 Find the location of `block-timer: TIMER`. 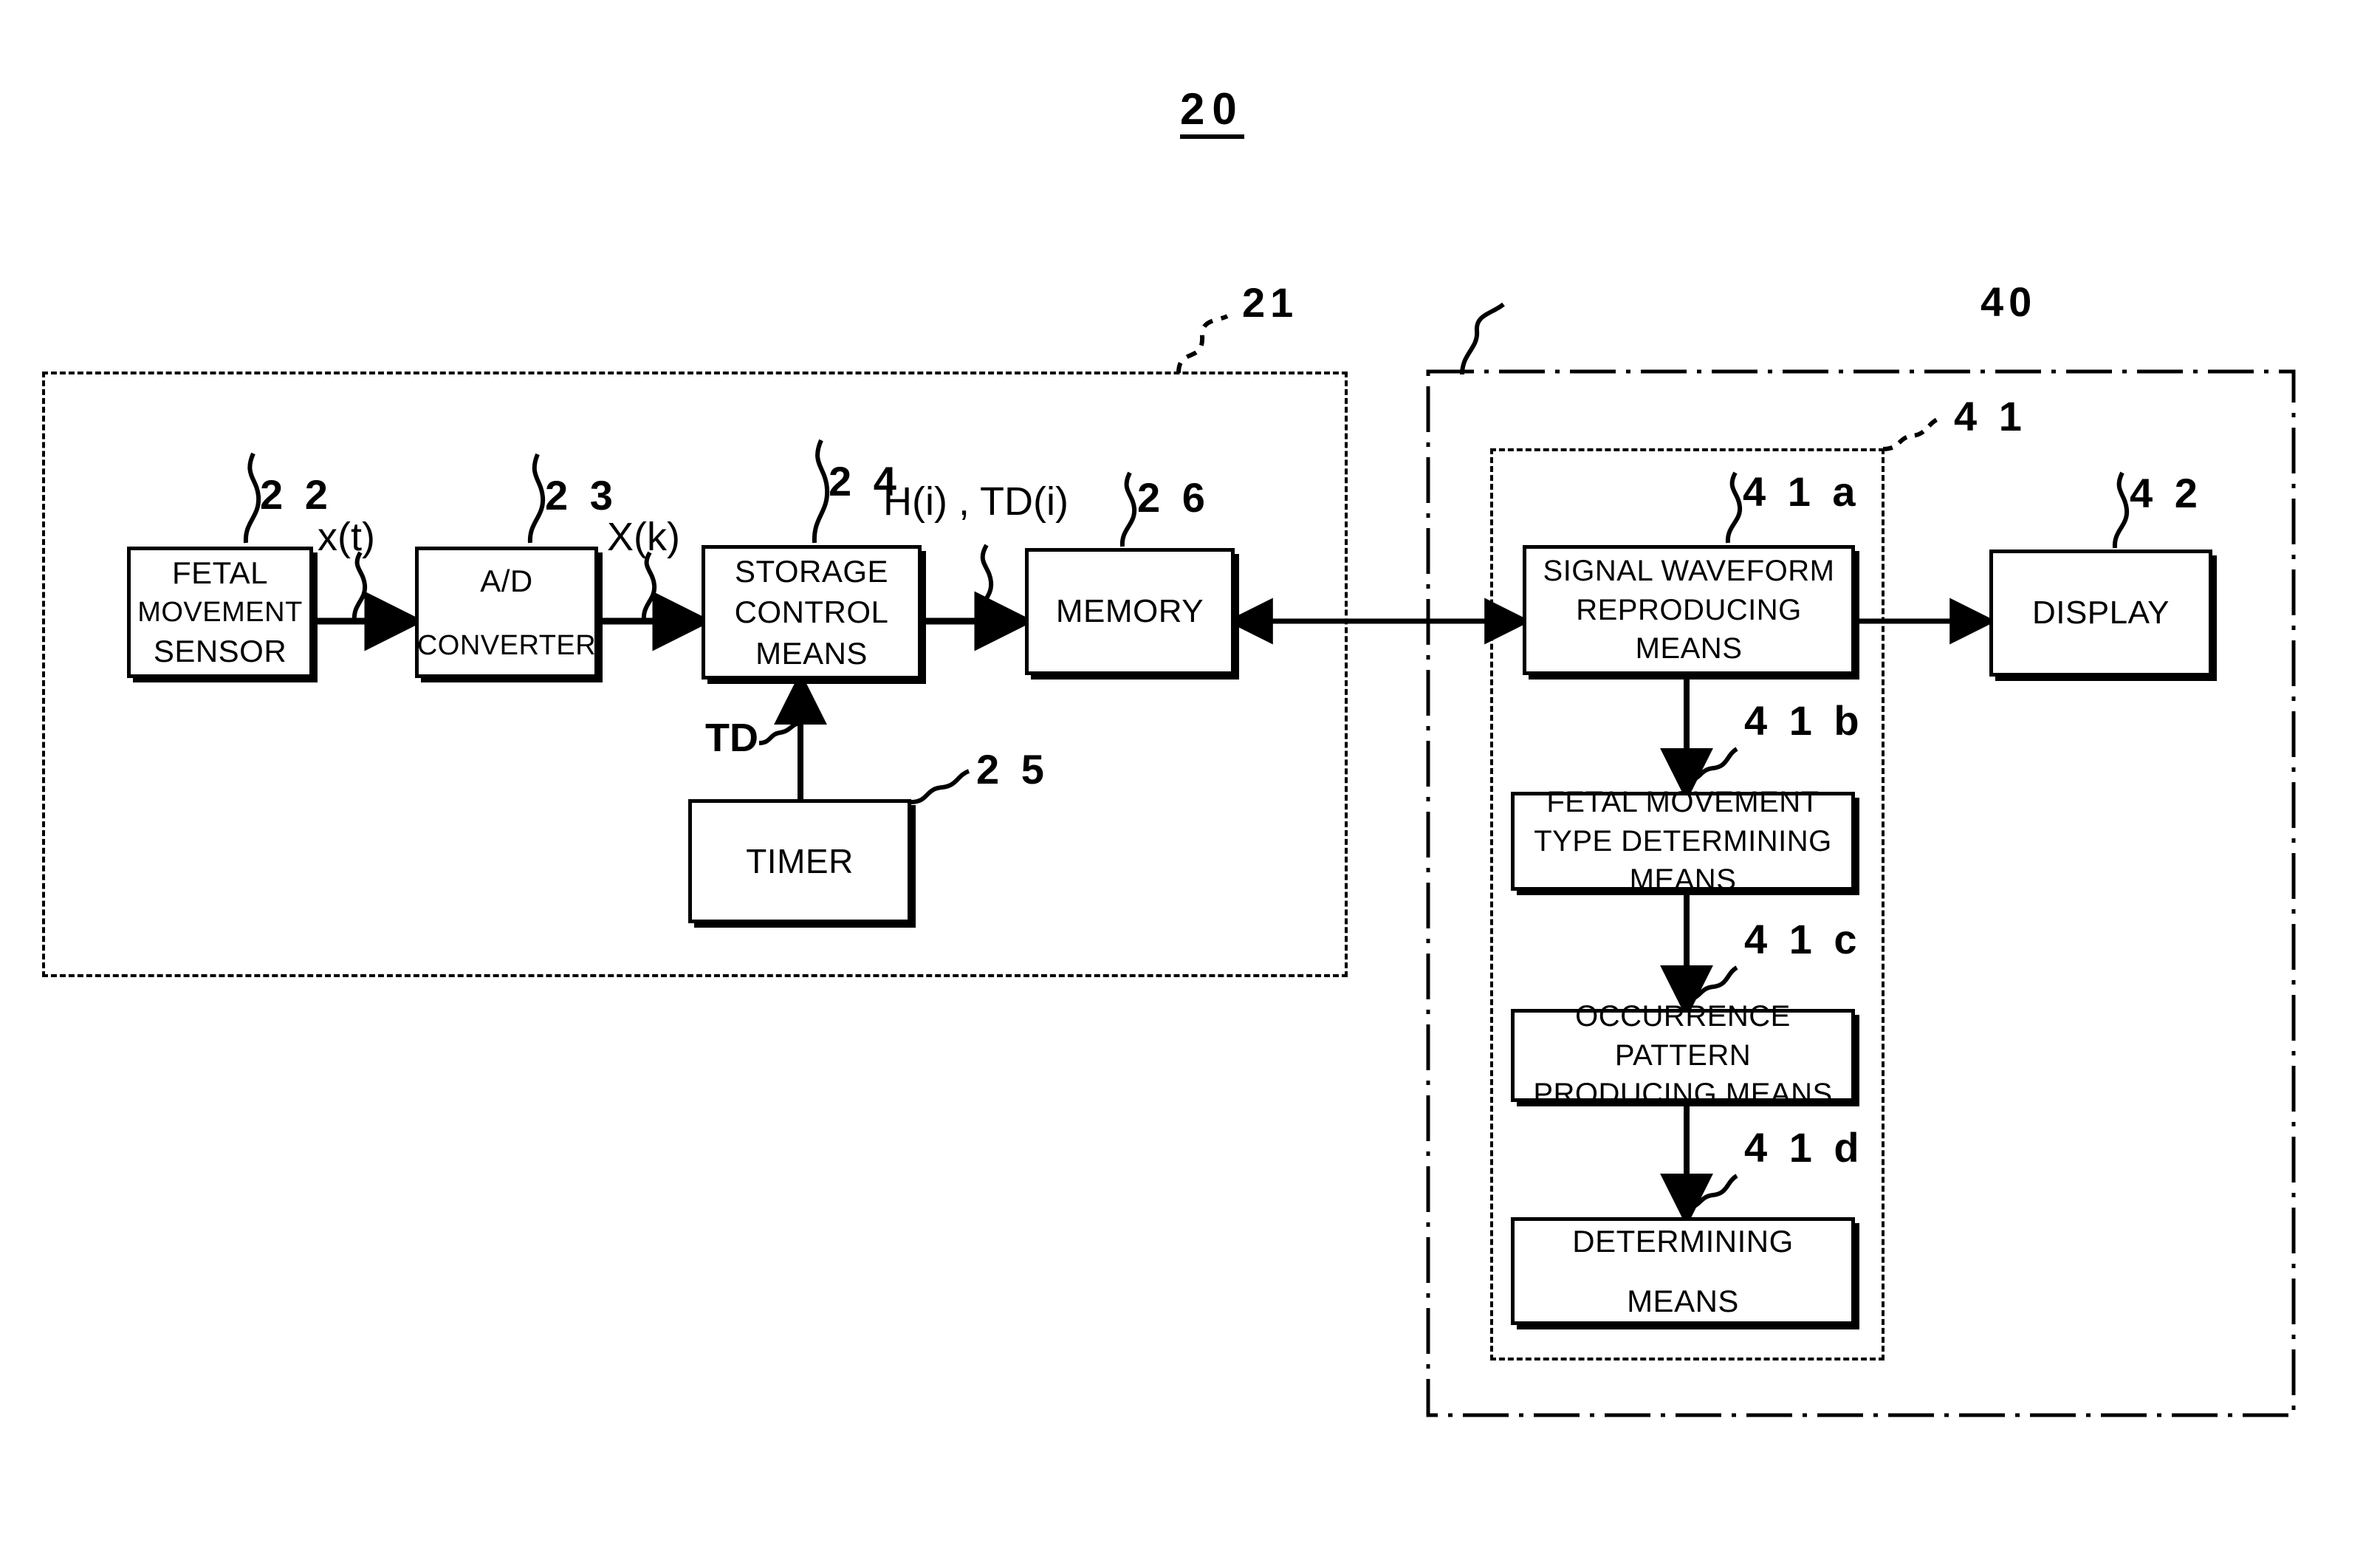

block-timer: TIMER is located at coordinates (800, 861).